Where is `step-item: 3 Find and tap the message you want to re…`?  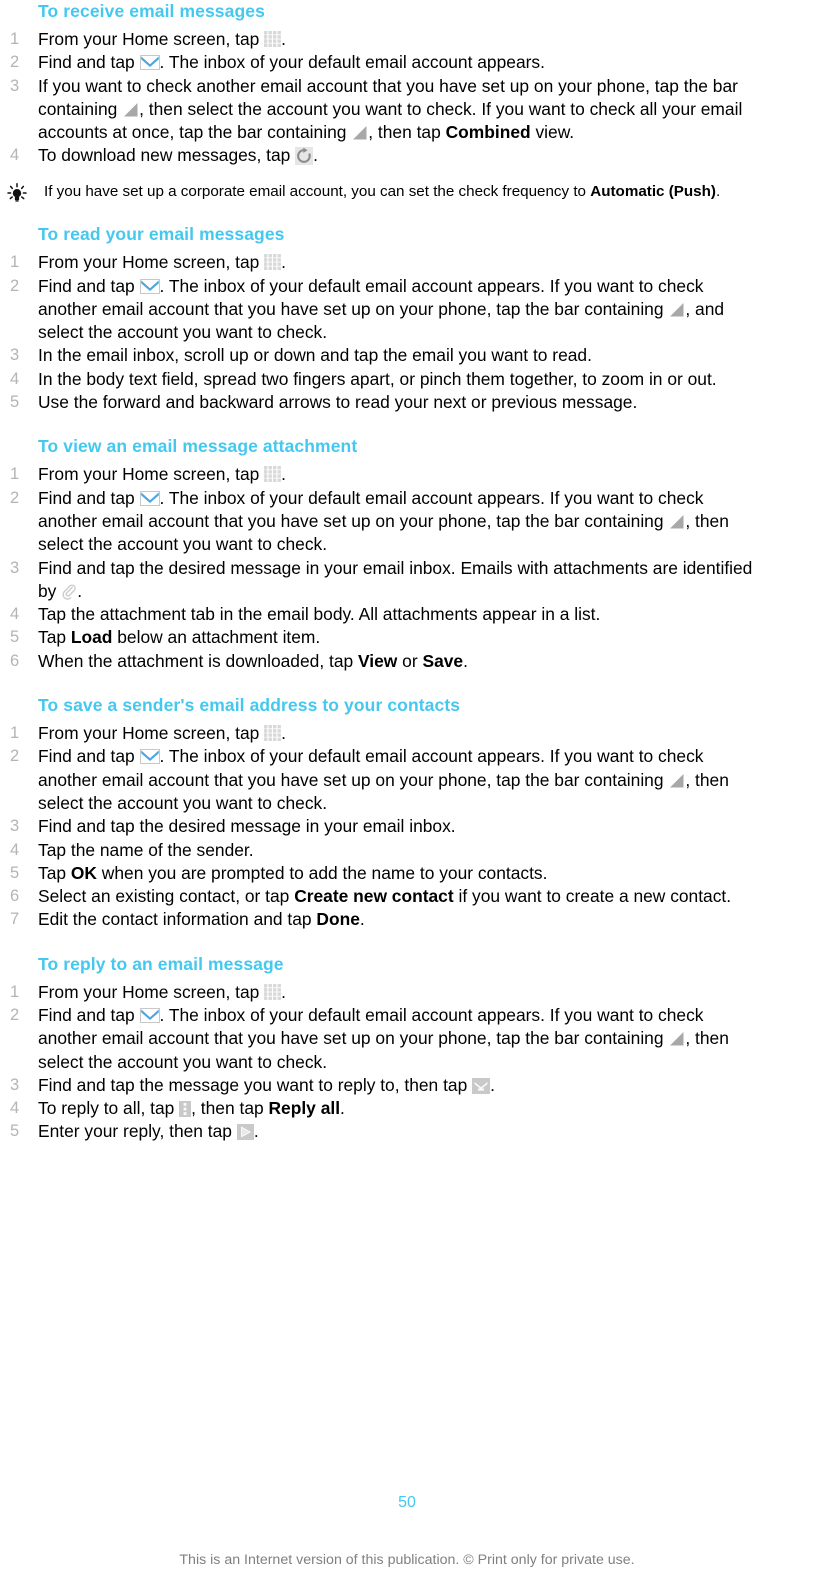 step-item: 3 Find and tap the message you want to re… is located at coordinates (407, 1085).